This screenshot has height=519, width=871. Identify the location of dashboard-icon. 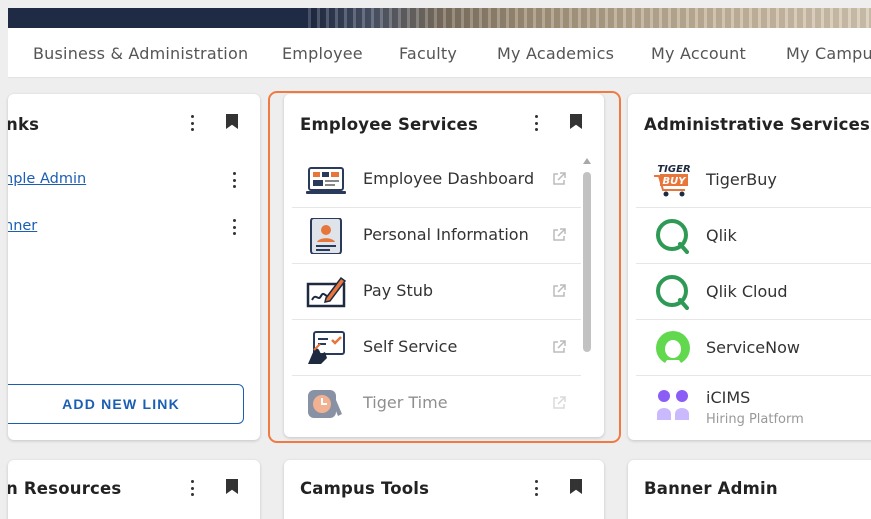
(326, 180).